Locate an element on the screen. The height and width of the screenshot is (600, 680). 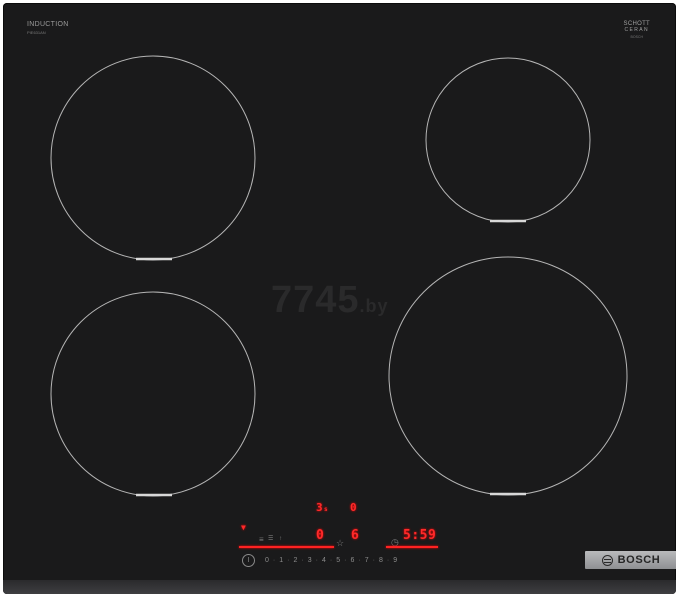
slider-bar-right is located at coordinates (412, 547).